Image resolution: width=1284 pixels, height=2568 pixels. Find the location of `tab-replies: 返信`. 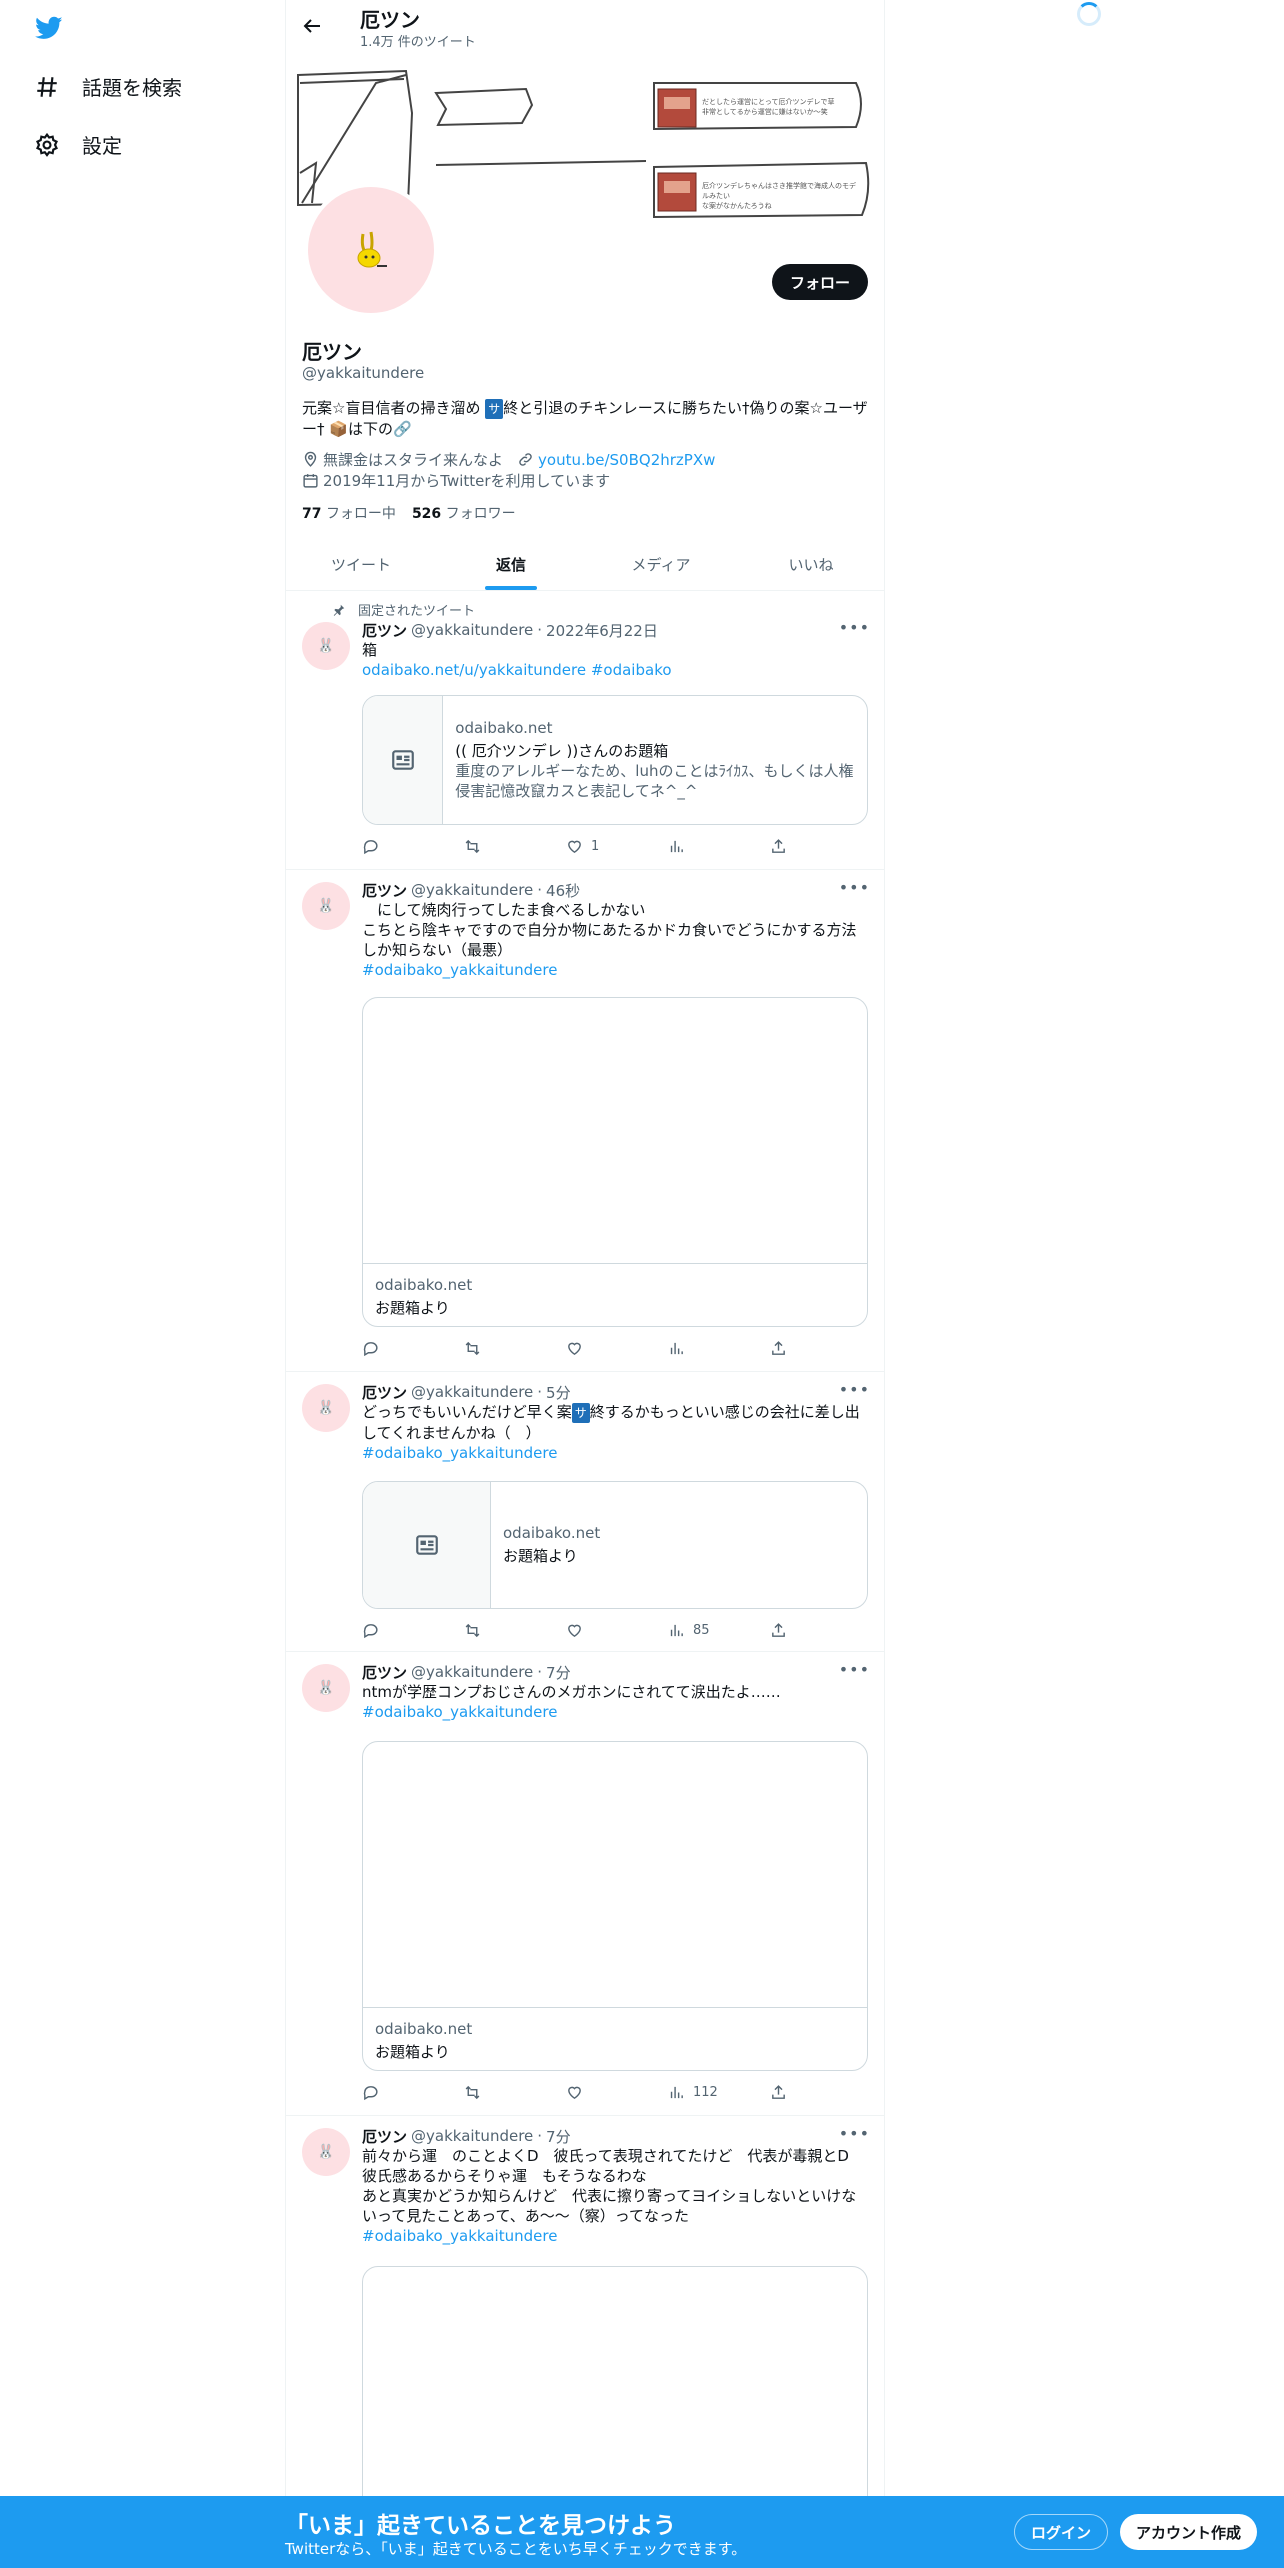

tab-replies: 返信 is located at coordinates (511, 564).